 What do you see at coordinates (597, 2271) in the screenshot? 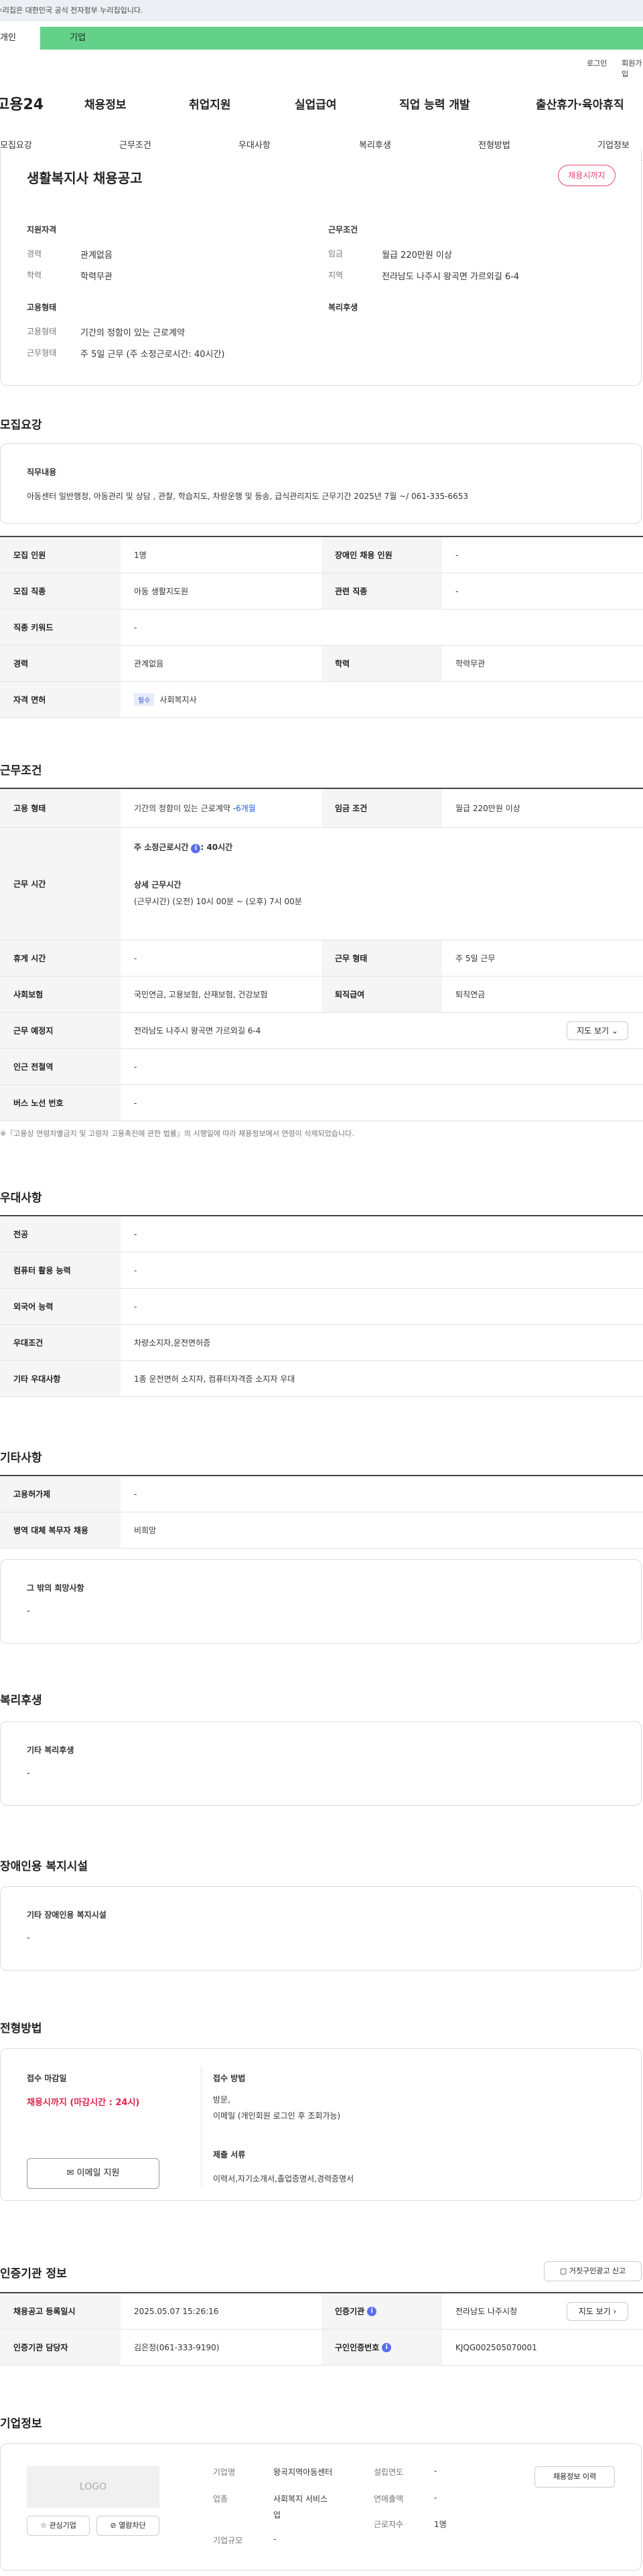
I see `report-button-label: 거짓구인광고 신고` at bounding box center [597, 2271].